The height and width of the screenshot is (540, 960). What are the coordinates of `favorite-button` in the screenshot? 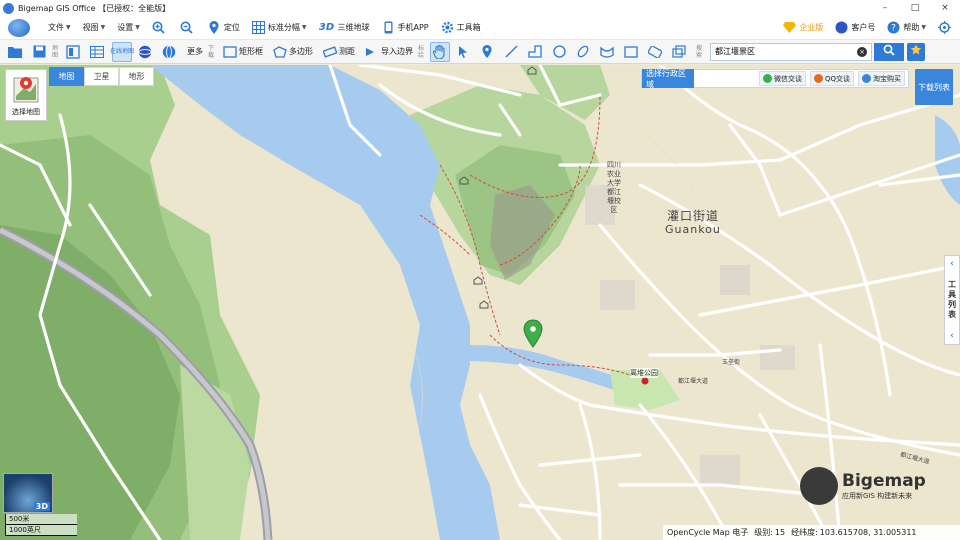 It's located at (916, 51).